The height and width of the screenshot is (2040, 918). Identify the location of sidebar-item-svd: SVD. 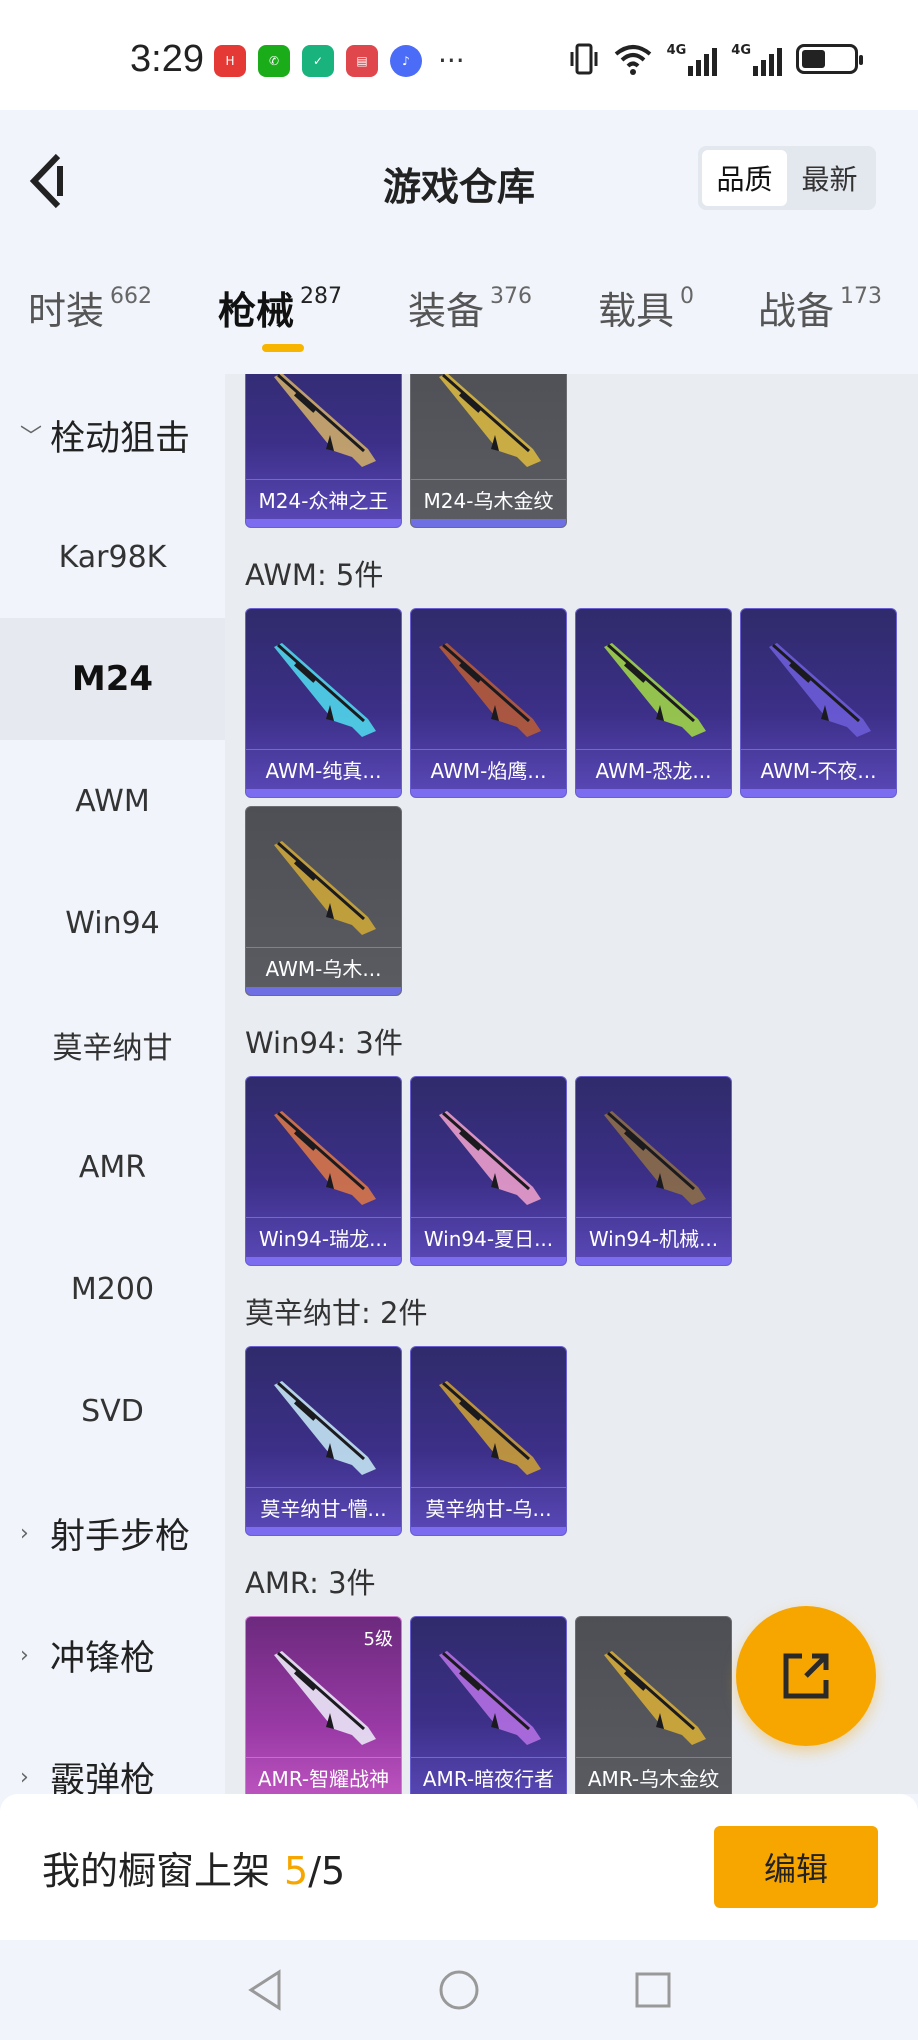
(112, 1411).